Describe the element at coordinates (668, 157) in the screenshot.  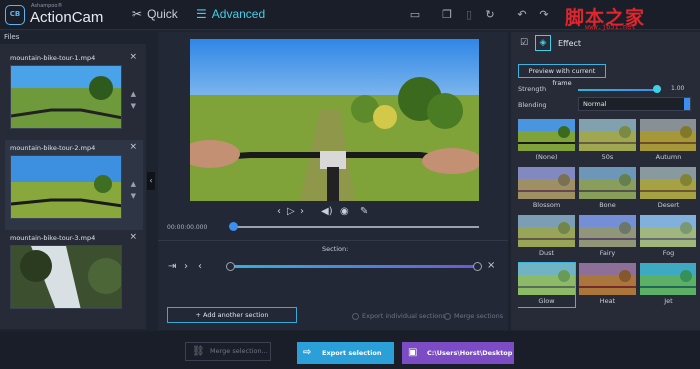
I see `filter-label: Autumn` at that location.